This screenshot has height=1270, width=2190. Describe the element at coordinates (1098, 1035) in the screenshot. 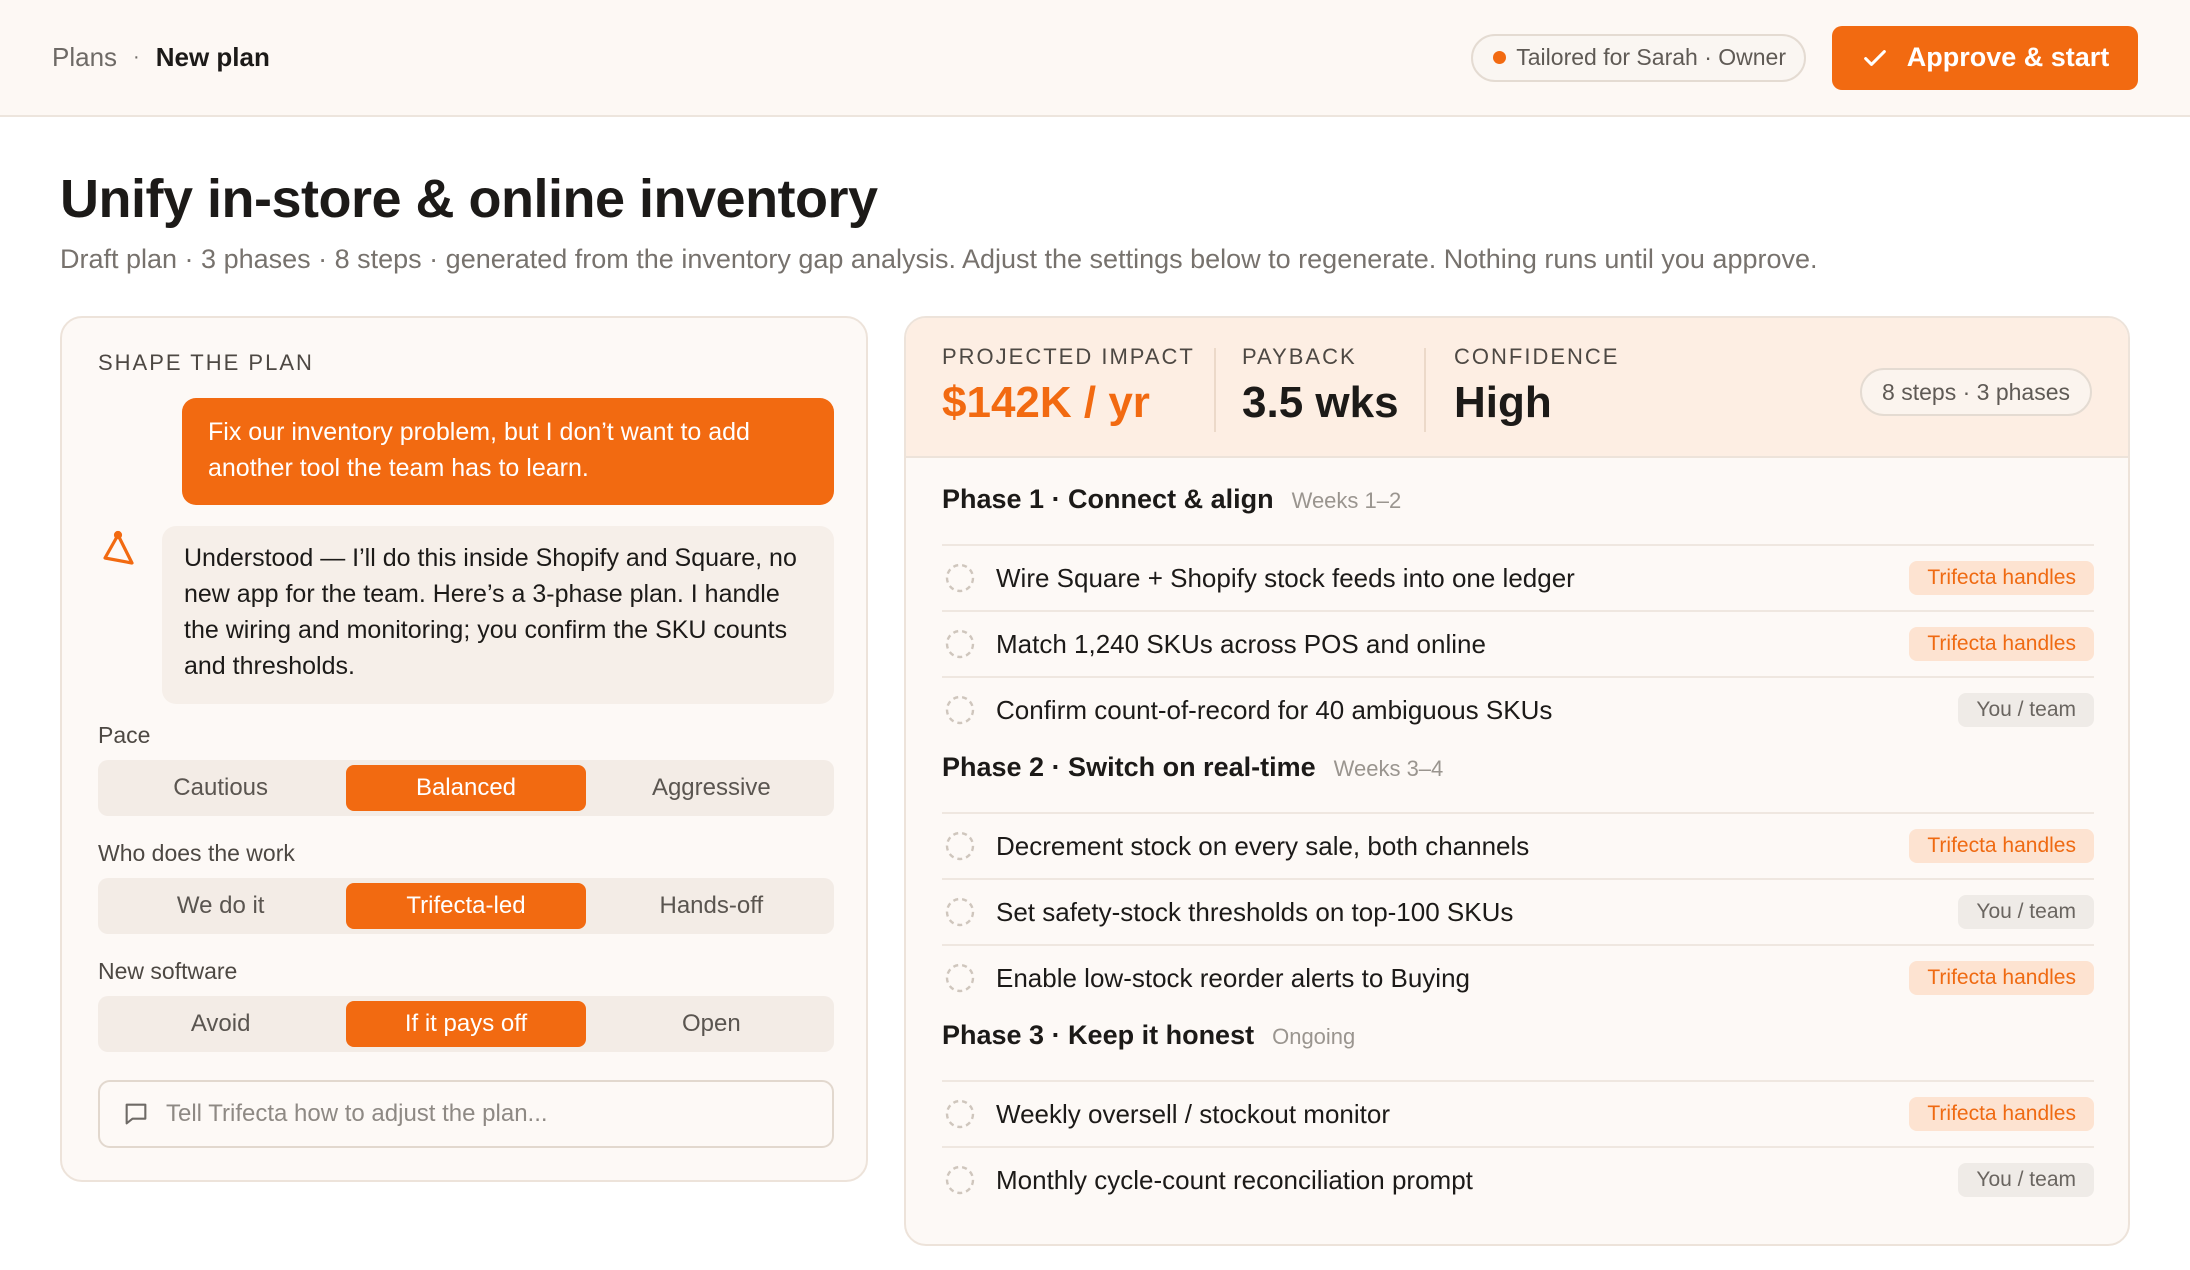

I see `phase-title: Phase 3 · Keep it honest` at that location.